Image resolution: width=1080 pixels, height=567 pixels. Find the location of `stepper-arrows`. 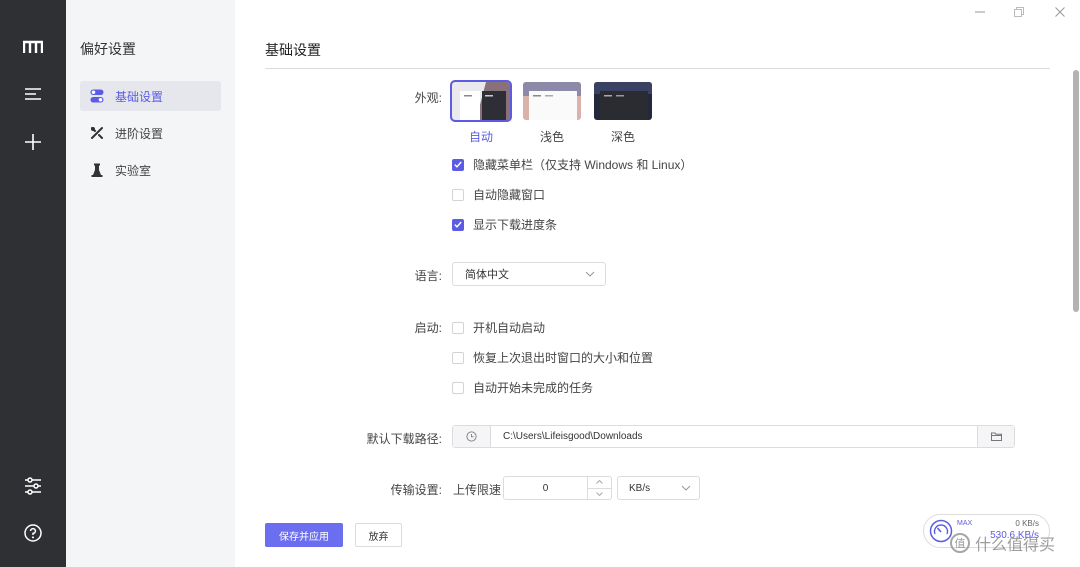

stepper-arrows is located at coordinates (599, 488).